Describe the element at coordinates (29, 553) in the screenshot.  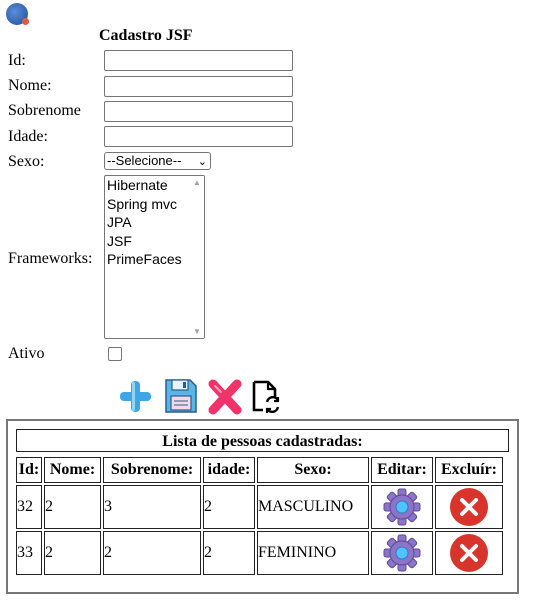
I see `cell-id: 33` at that location.